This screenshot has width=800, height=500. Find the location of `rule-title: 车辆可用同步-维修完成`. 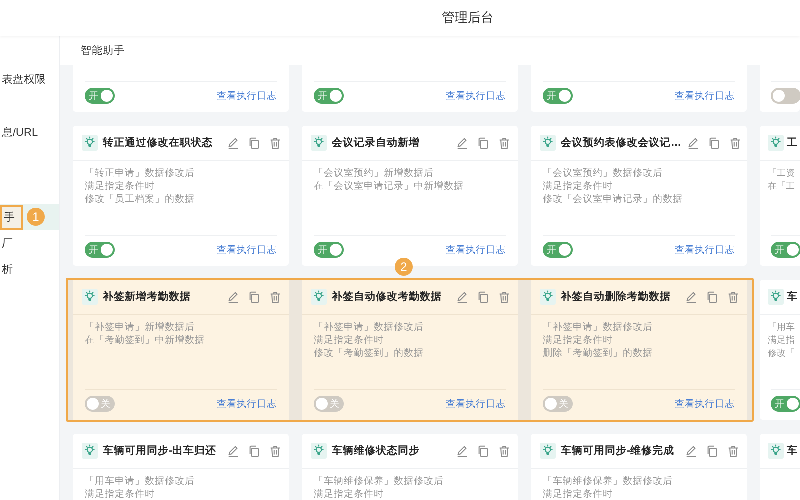

rule-title: 车辆可用同步-维修完成 is located at coordinates (617, 451).